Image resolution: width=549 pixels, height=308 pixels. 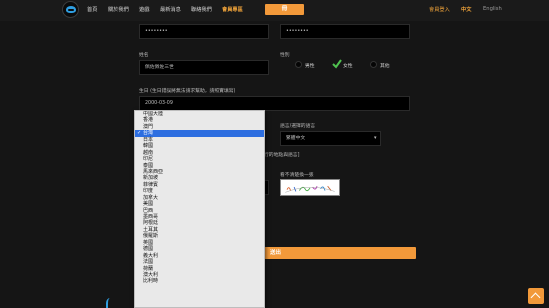 I want to click on gender-label: 性別, so click(x=285, y=55).